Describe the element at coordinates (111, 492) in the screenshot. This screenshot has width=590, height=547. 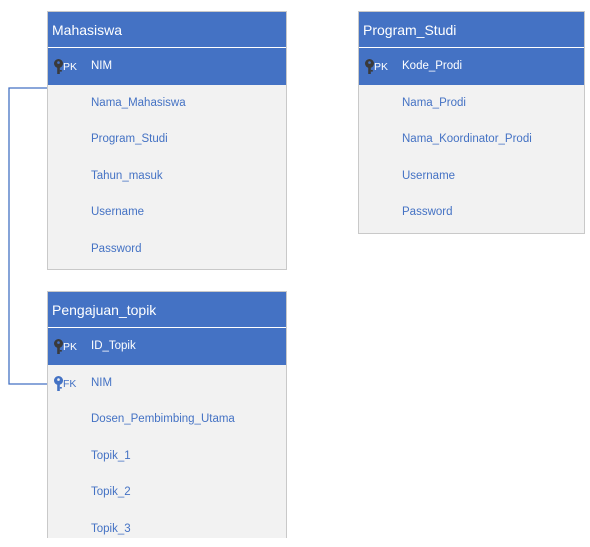
I see `field-name: Topik_2` at that location.